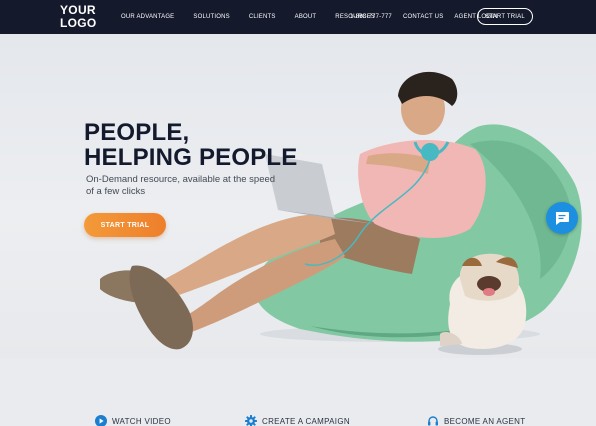 The height and width of the screenshot is (426, 596). I want to click on headline-line-1: PEOPLE,, so click(137, 132).